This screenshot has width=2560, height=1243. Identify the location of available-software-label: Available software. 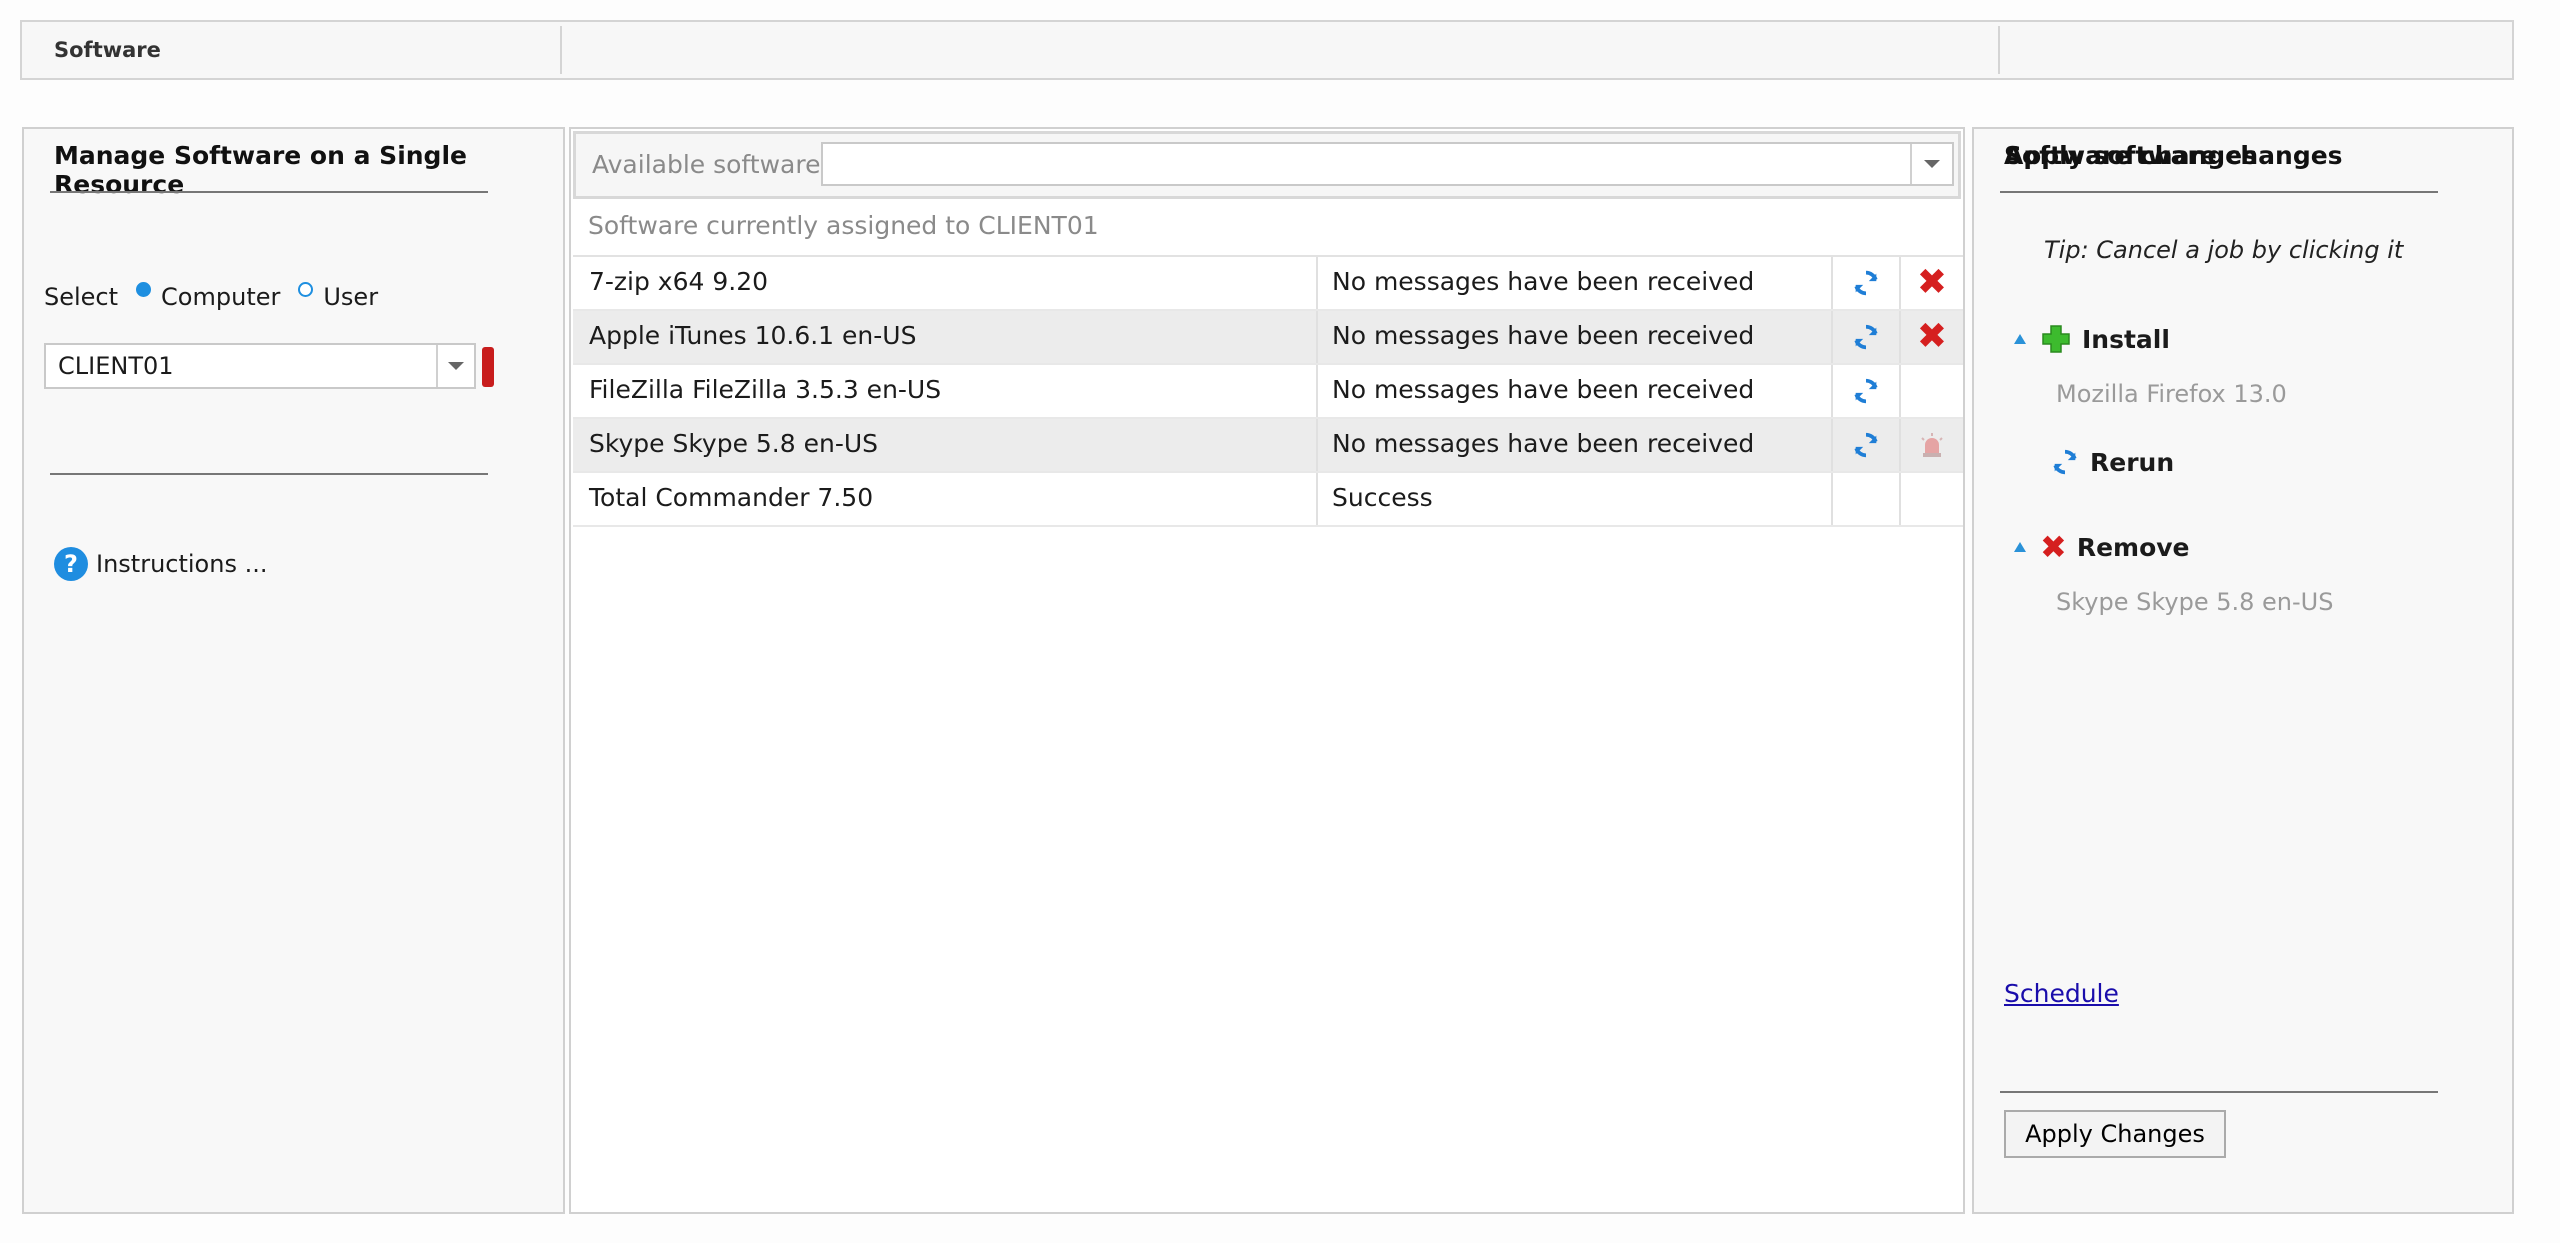
(706, 164).